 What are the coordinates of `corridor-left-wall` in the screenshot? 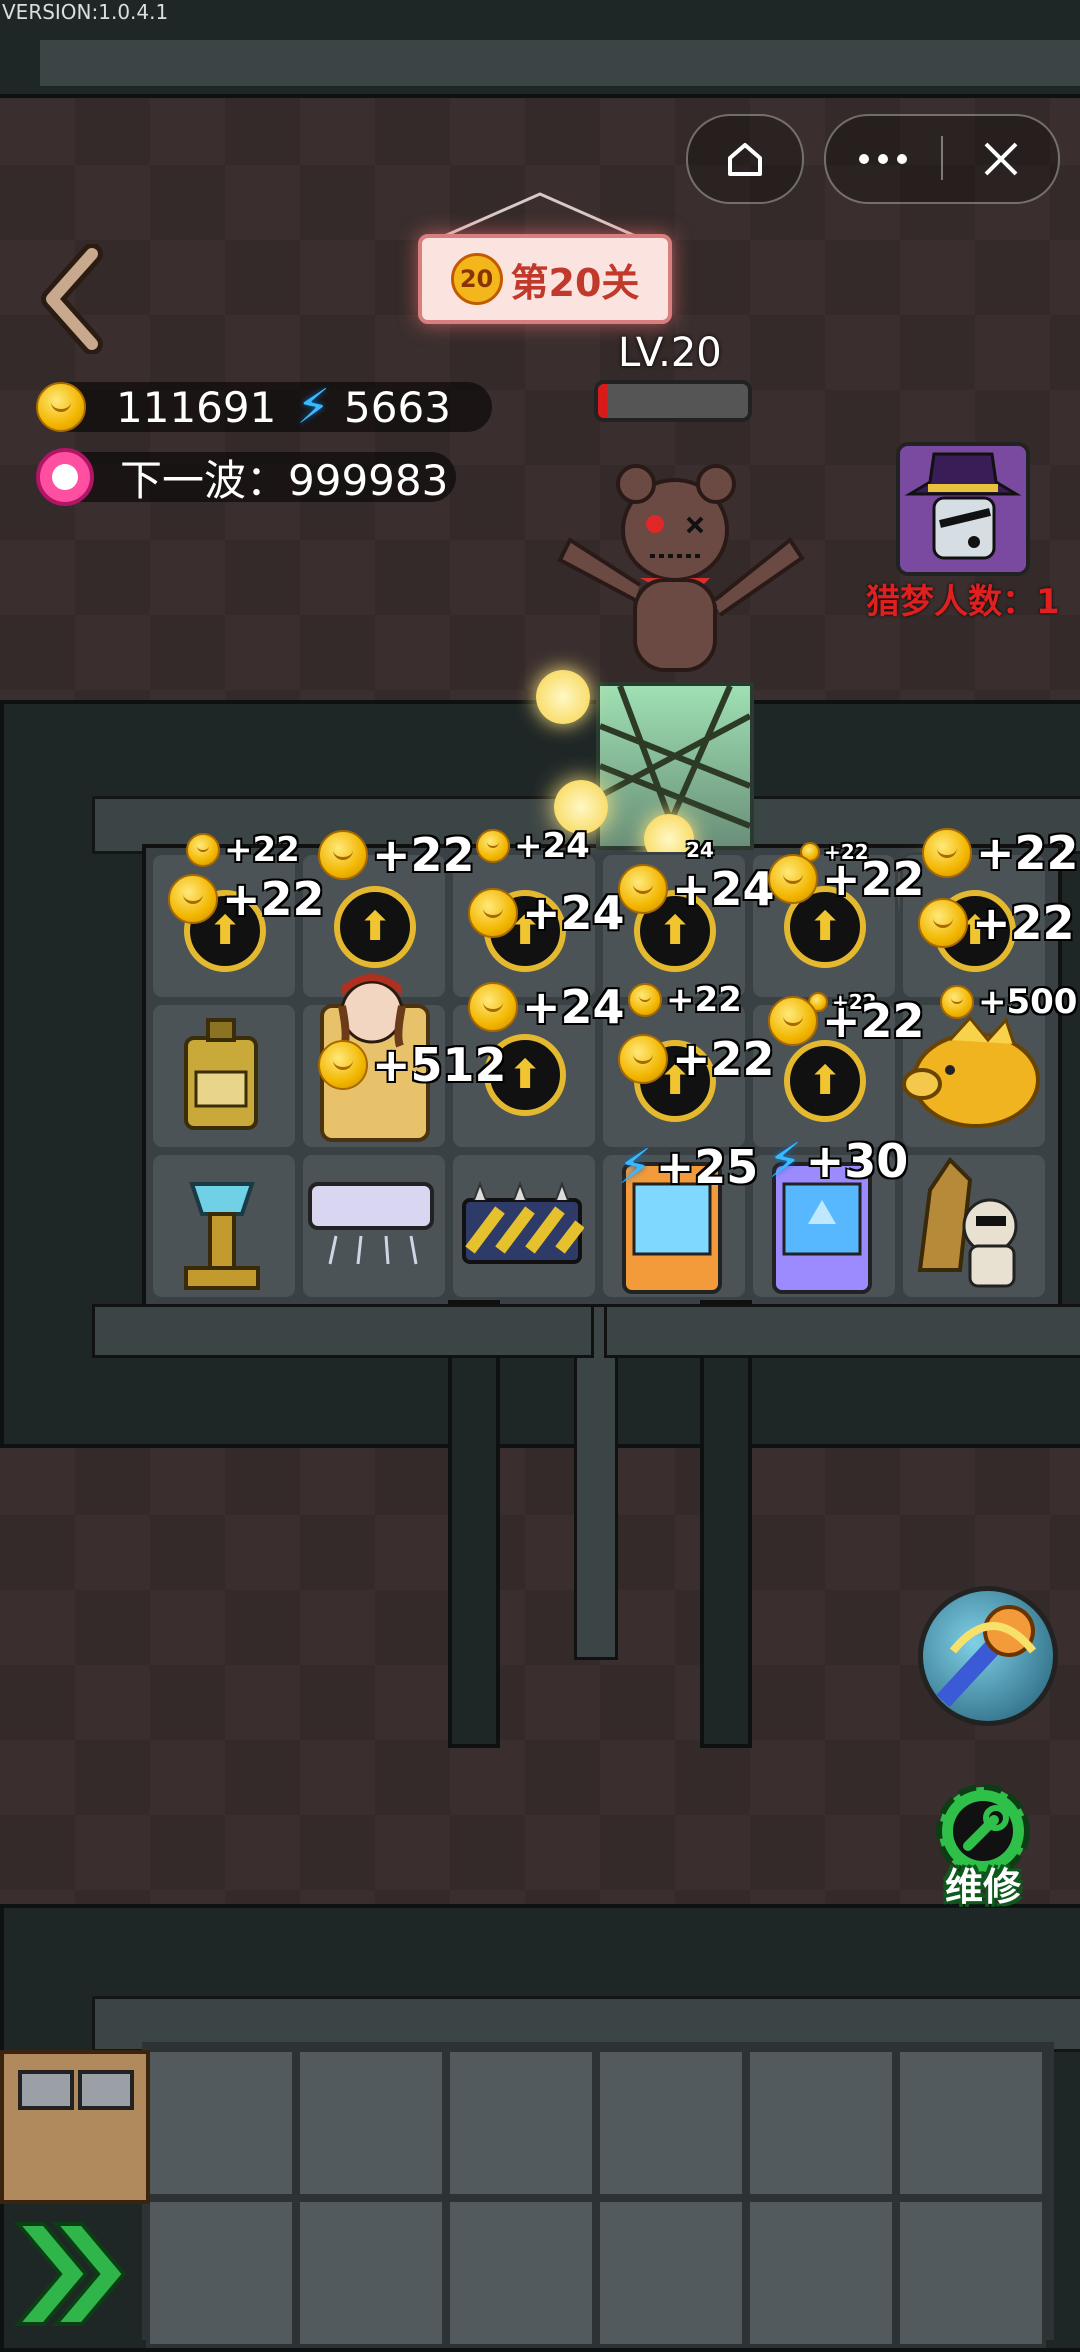 It's located at (474, 1524).